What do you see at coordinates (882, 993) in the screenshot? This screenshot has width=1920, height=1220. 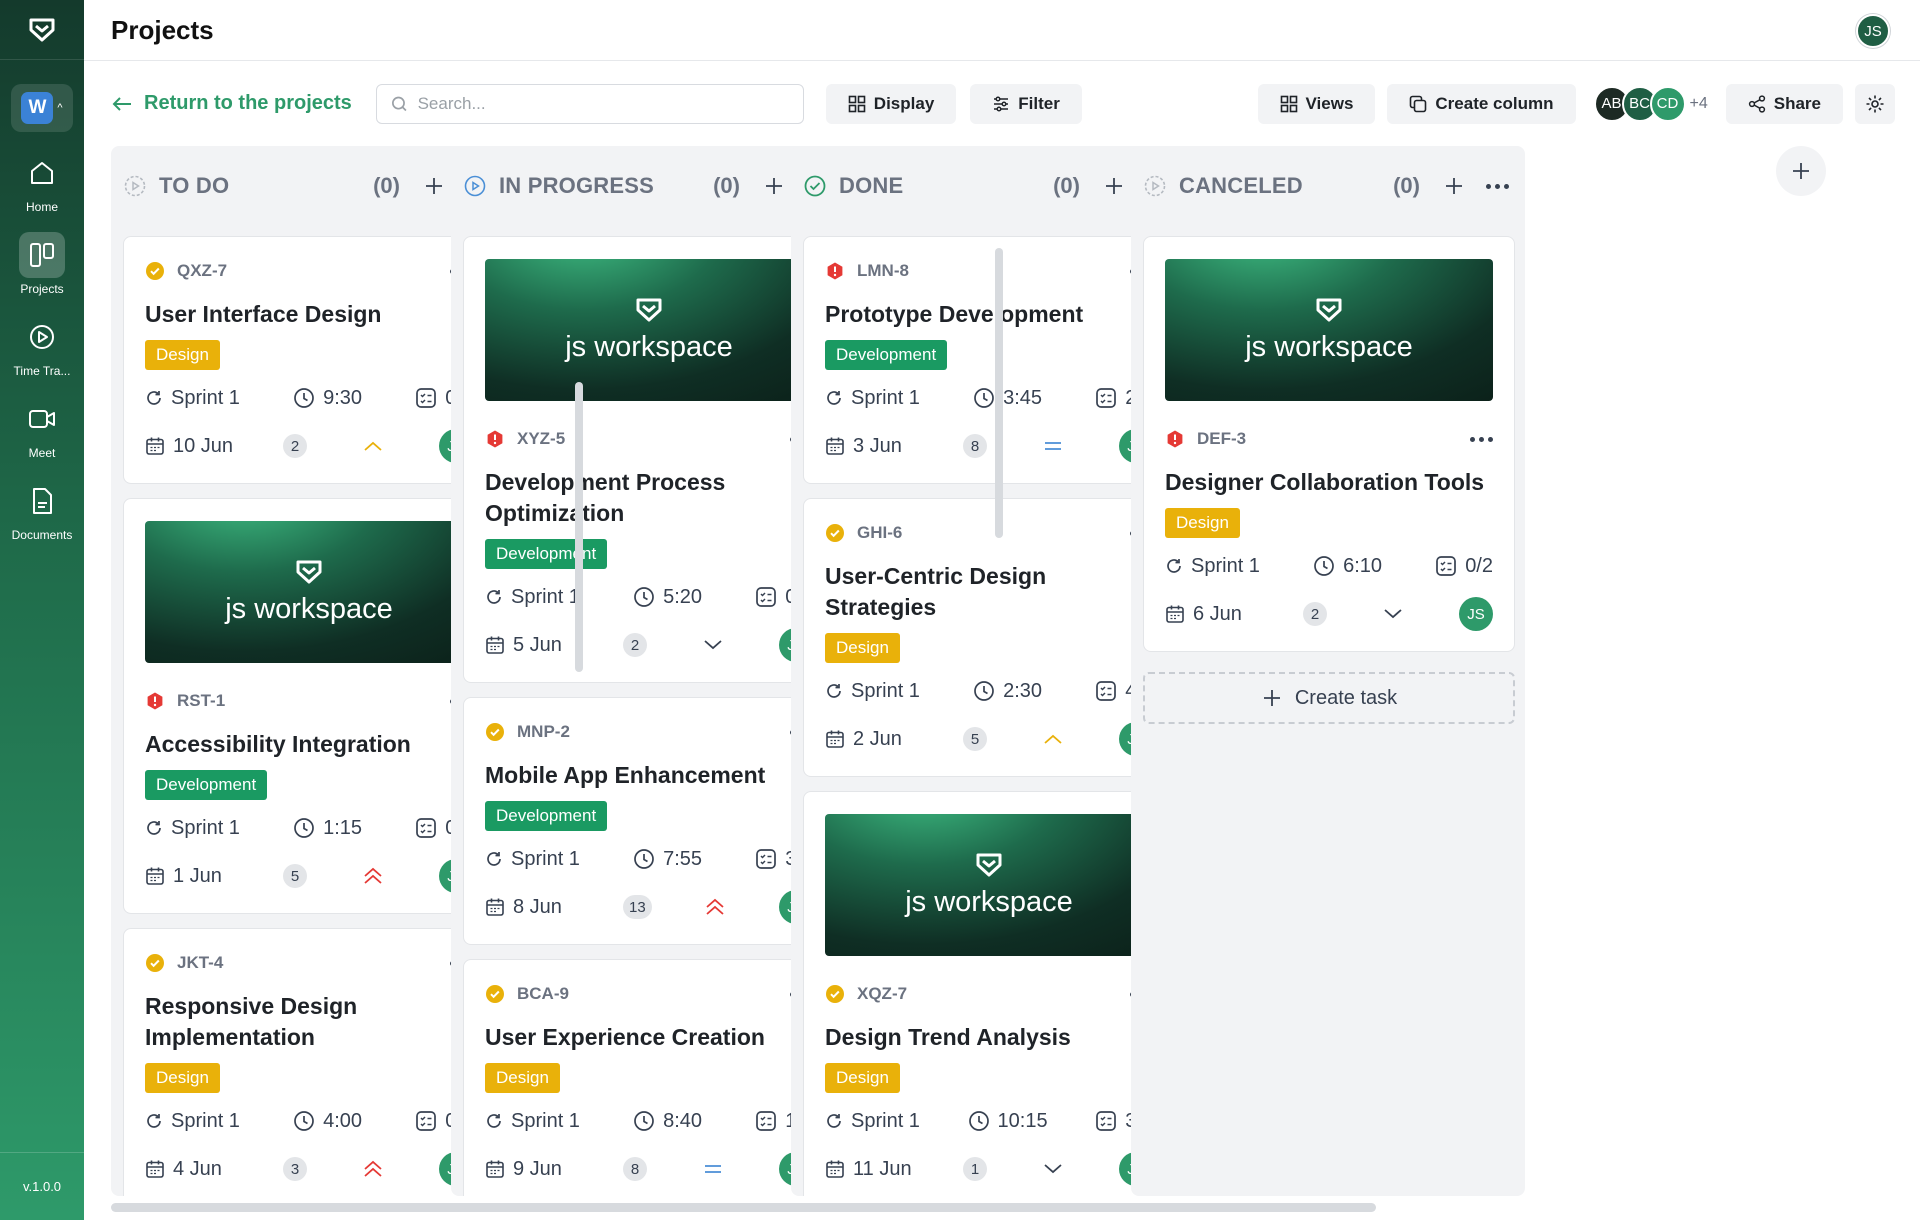 I see `task-id: XQZ-7` at bounding box center [882, 993].